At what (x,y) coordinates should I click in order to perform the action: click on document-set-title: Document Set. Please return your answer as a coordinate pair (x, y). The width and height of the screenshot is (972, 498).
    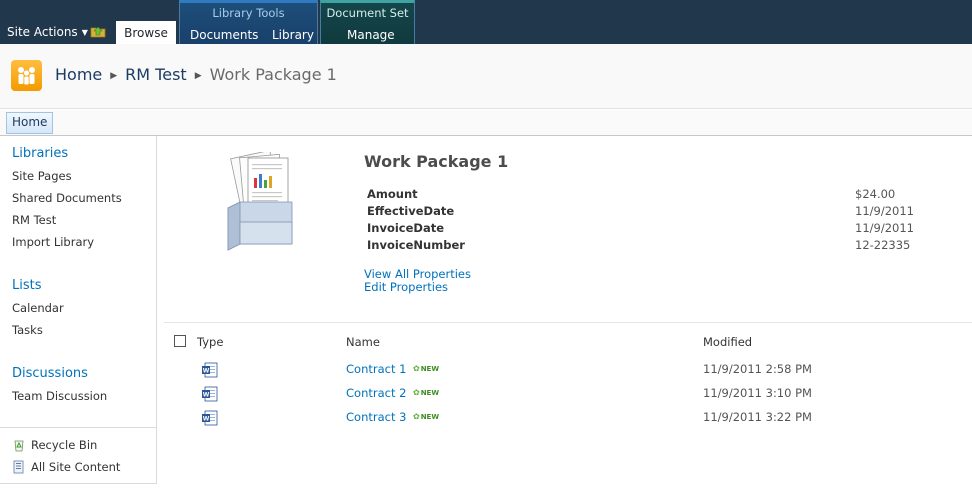
    Looking at the image, I should click on (367, 13).